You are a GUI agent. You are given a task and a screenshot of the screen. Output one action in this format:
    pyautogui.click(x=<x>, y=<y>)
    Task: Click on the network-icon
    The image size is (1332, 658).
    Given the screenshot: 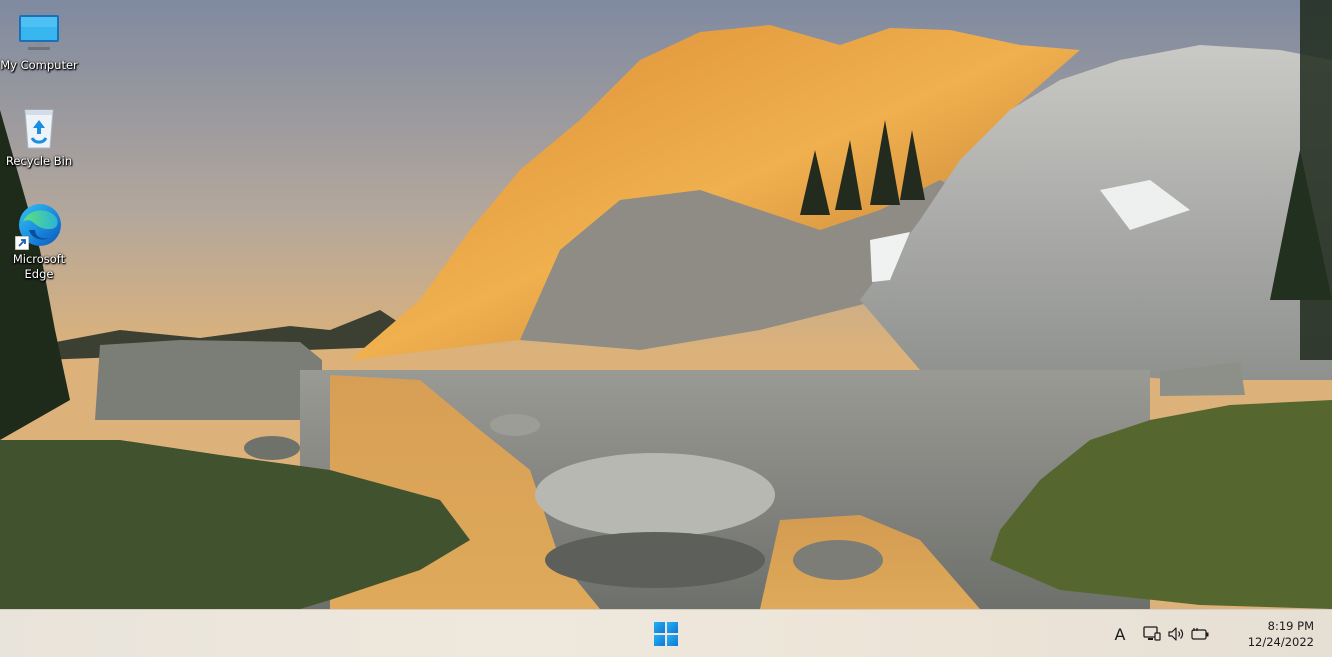 What is the action you would take?
    pyautogui.click(x=1152, y=634)
    